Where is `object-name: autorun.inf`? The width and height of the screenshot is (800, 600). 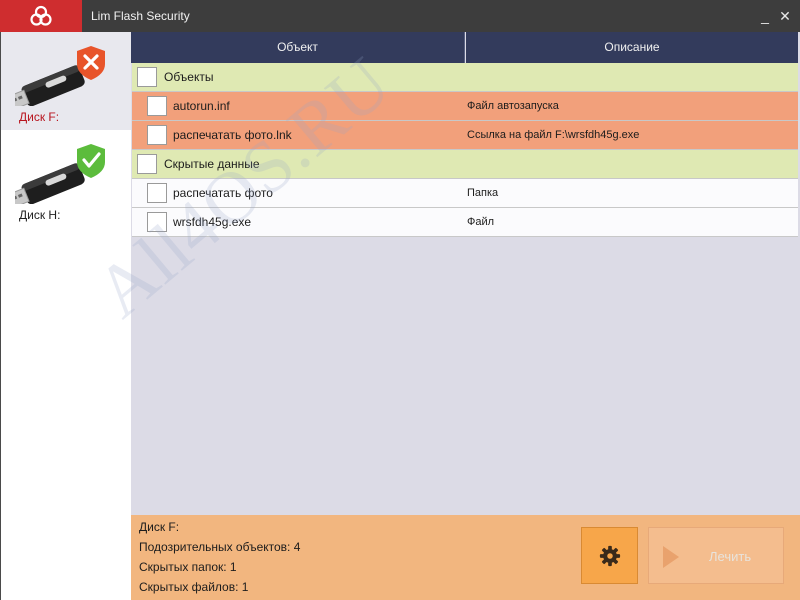
object-name: autorun.inf is located at coordinates (201, 106).